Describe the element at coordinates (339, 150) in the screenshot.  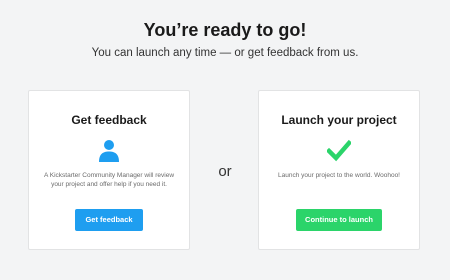
I see `checkmark-icon` at that location.